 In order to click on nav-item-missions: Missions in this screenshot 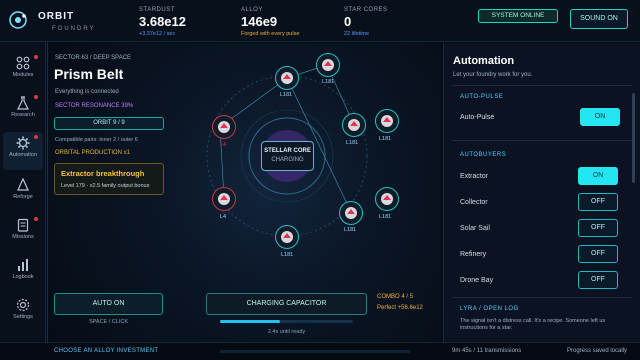, I will do `click(23, 233)`.